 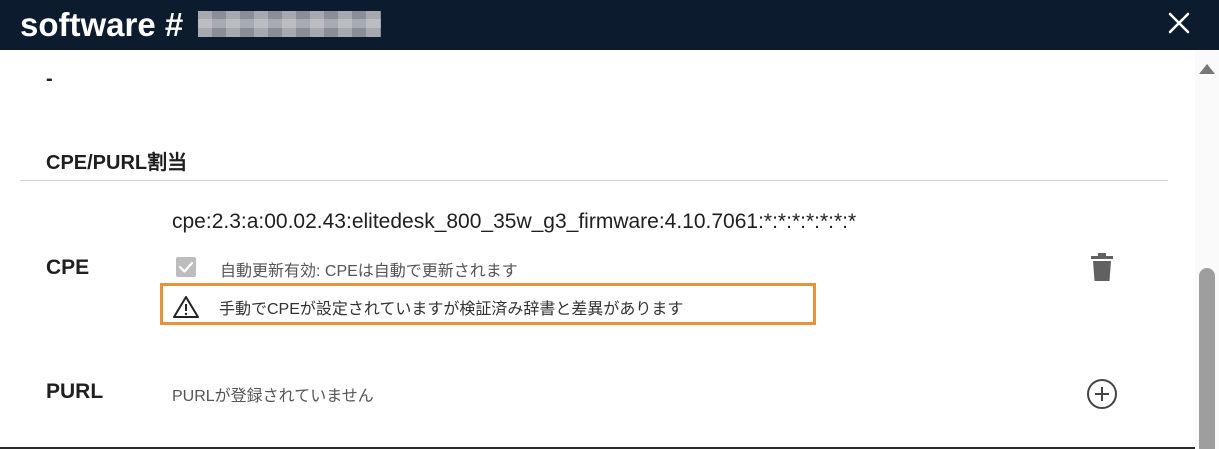 I want to click on cpe-label: CPE, so click(x=68, y=267).